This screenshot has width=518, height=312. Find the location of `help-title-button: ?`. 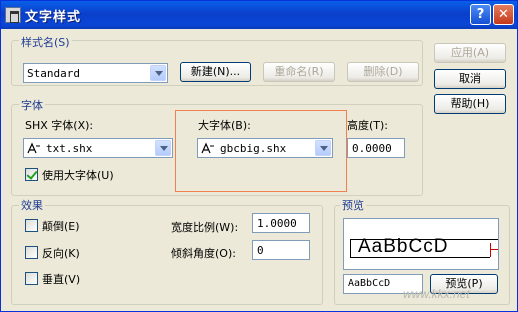

help-title-button: ? is located at coordinates (480, 14).